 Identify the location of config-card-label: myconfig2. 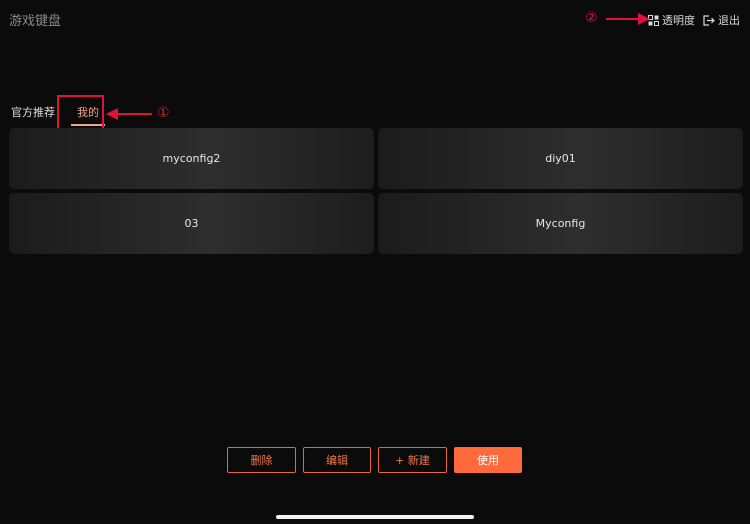
(191, 158).